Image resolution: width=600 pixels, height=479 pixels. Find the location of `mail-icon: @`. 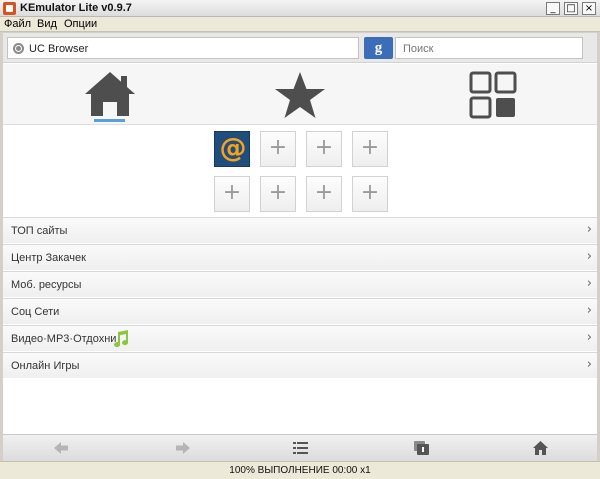

mail-icon: @ is located at coordinates (233, 148).